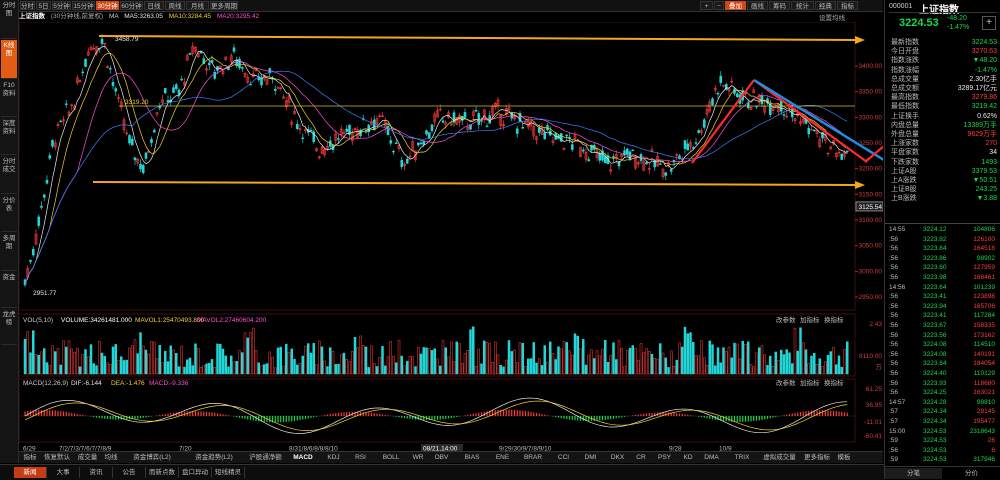 The width and height of the screenshot is (1000, 480). What do you see at coordinates (43, 5) in the screenshot?
I see `period-button-1: 5日` at bounding box center [43, 5].